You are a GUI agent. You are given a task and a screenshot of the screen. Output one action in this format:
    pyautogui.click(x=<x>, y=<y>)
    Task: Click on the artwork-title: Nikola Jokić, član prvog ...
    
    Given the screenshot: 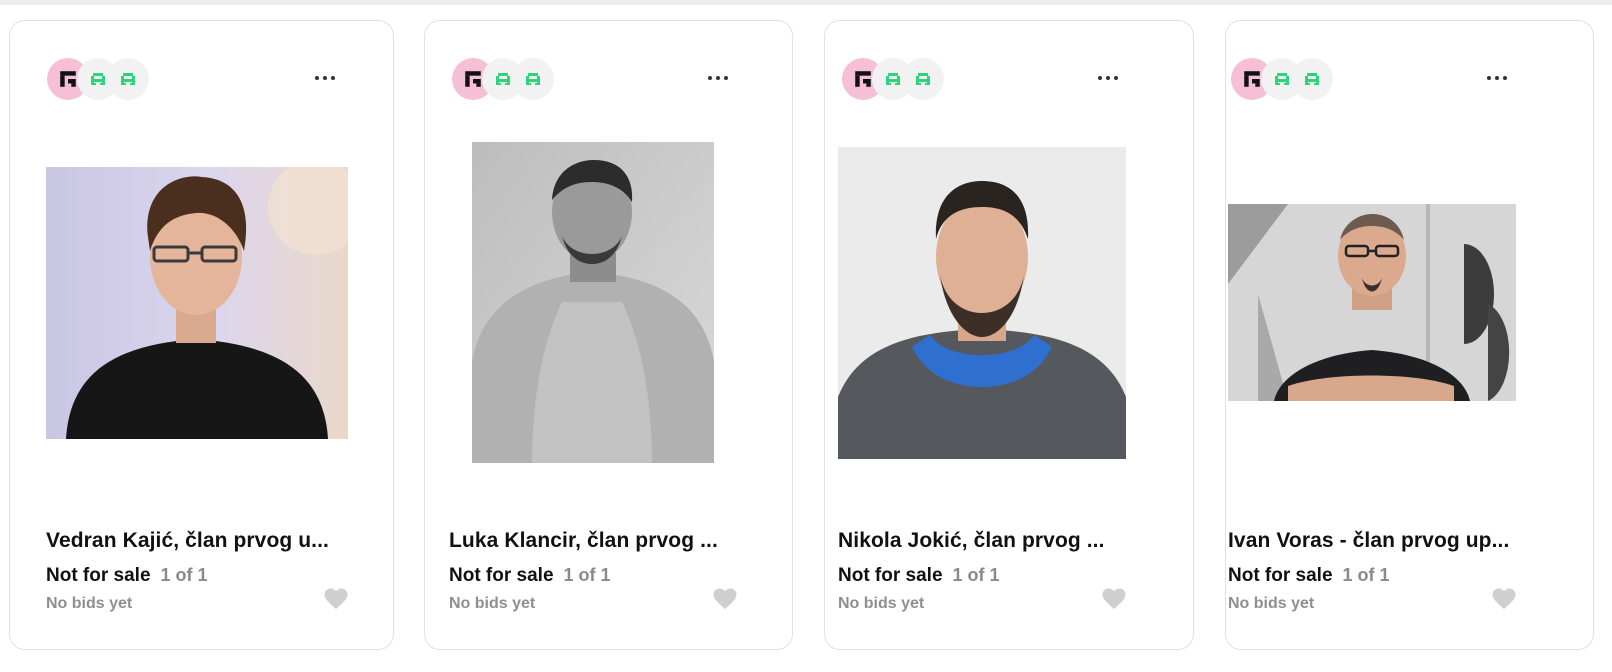 What is the action you would take?
    pyautogui.click(x=983, y=541)
    